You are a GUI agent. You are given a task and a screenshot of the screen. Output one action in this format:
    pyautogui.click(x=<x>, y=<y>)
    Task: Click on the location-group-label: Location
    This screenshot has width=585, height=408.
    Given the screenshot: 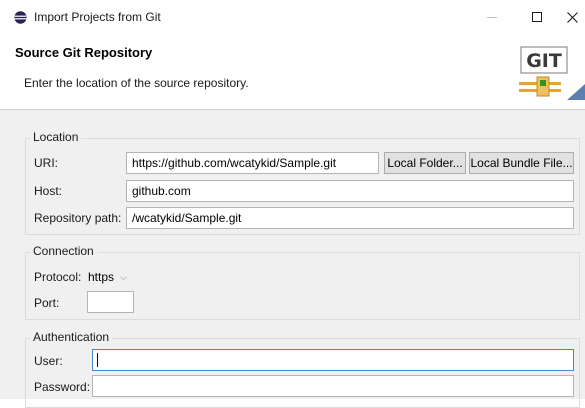 What is the action you would take?
    pyautogui.click(x=56, y=137)
    